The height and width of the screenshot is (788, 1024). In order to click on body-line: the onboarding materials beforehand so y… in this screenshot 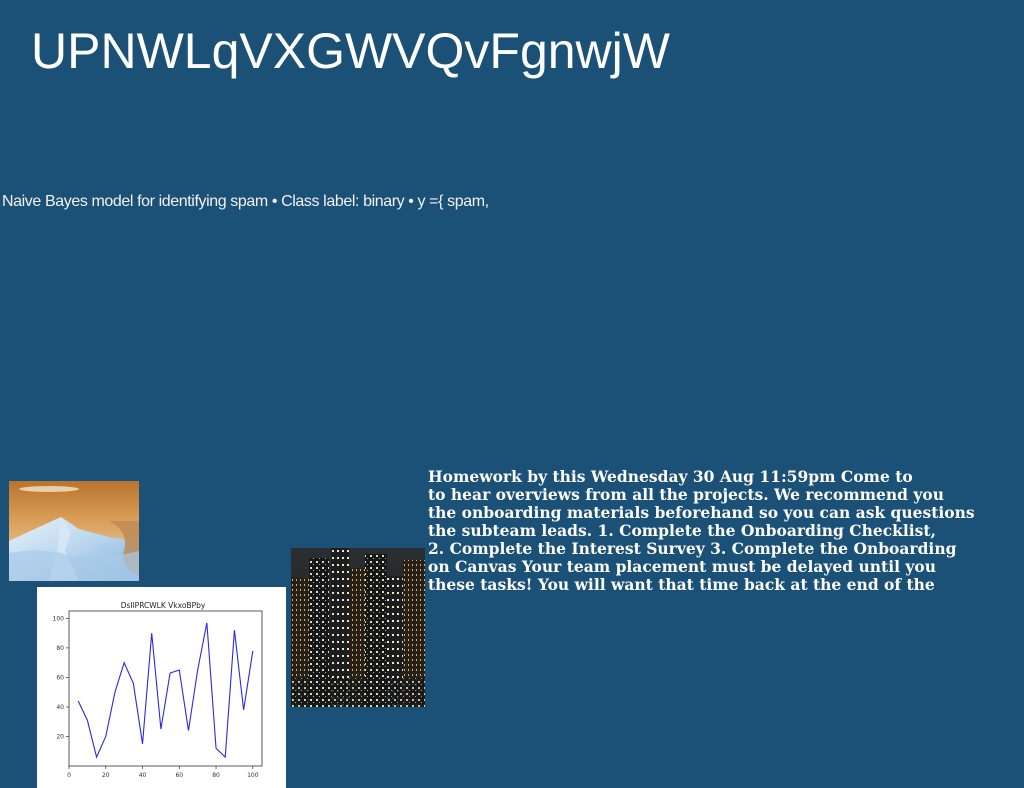, I will do `click(701, 512)`.